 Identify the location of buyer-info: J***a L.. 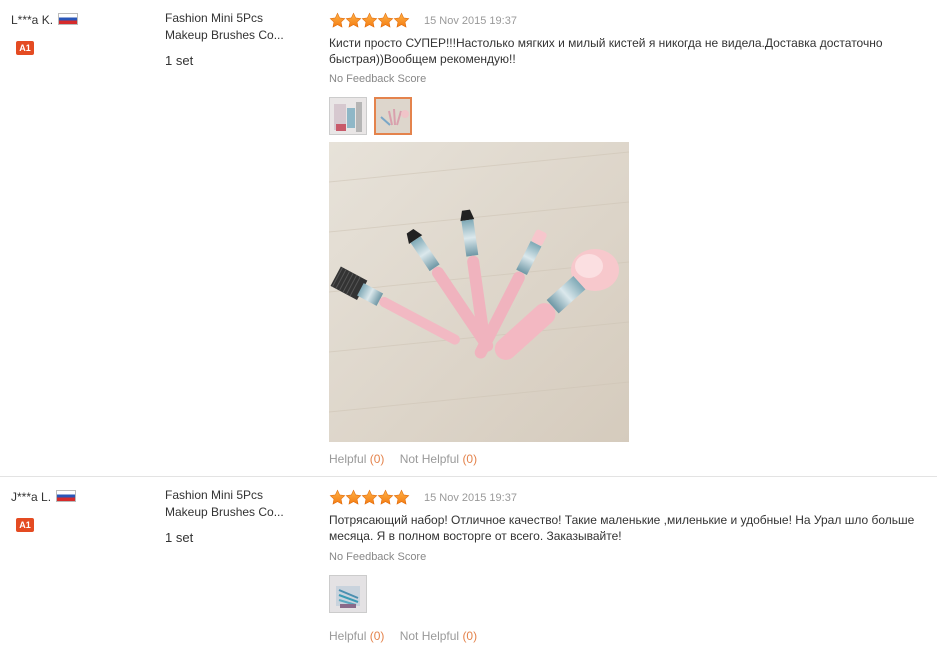
(44, 497).